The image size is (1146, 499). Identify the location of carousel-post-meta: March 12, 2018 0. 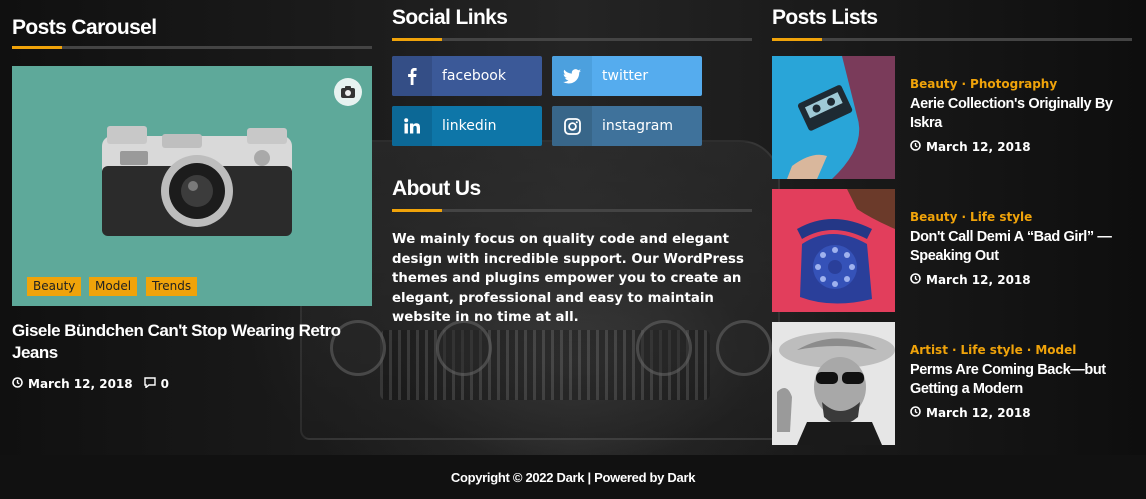
(90, 384).